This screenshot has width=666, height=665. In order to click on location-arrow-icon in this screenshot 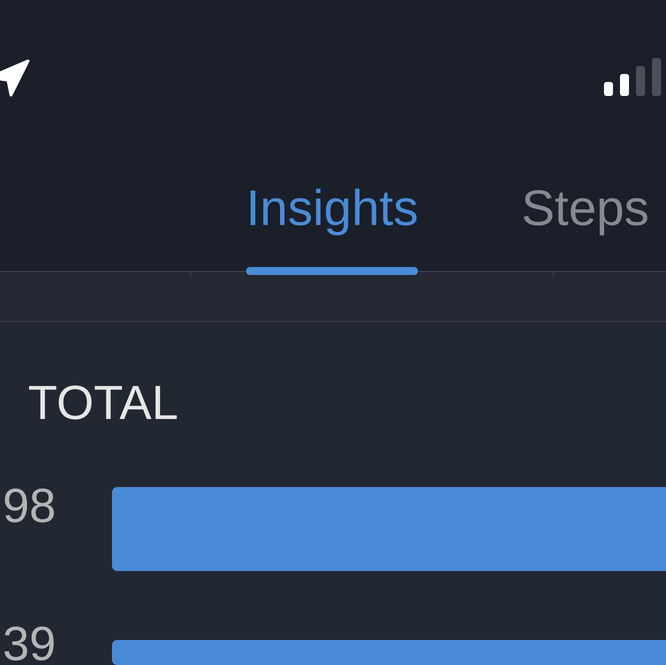, I will do `click(15, 78)`.